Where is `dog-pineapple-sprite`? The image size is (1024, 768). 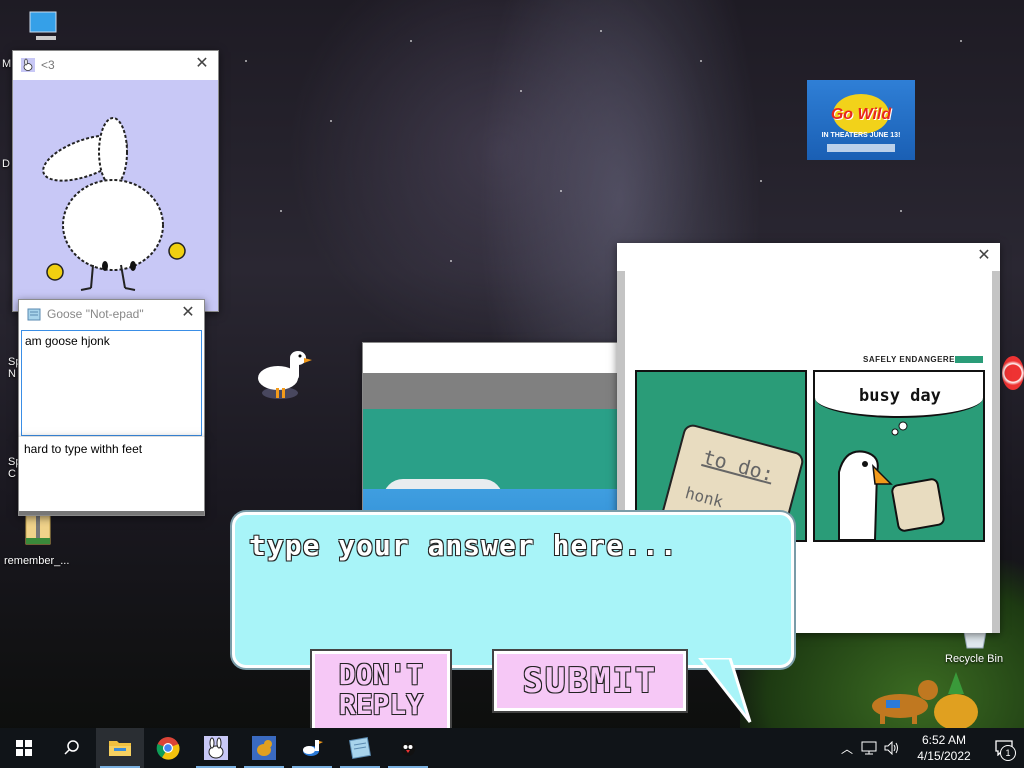
dog-pineapple-sprite is located at coordinates (921, 698).